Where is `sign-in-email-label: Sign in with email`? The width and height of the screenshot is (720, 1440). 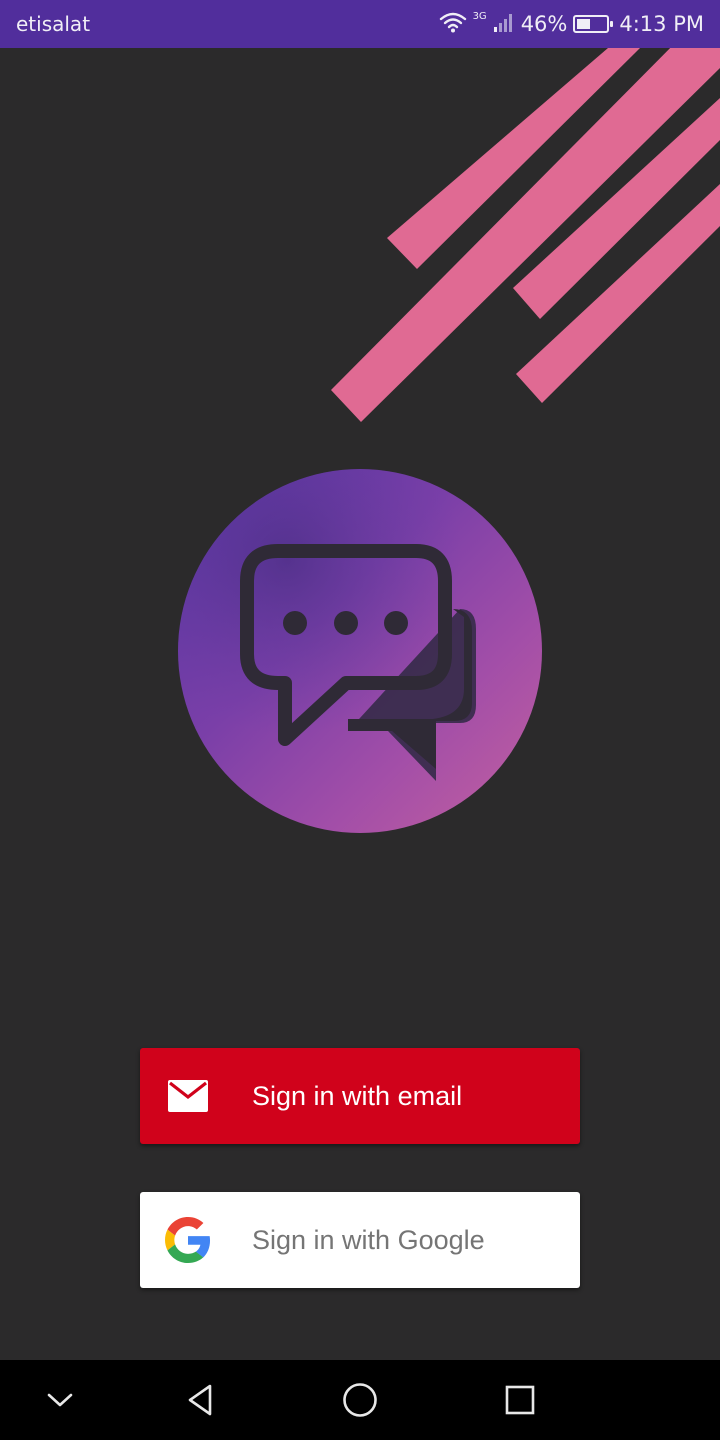 sign-in-email-label: Sign in with email is located at coordinates (357, 1096).